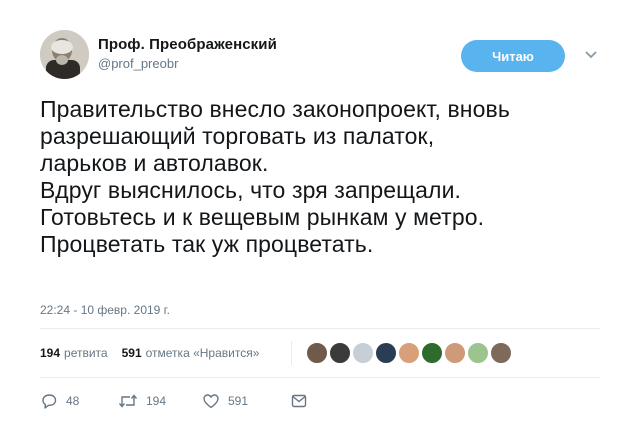  What do you see at coordinates (86, 353) in the screenshot?
I see `retweet-stat-label: ретвита` at bounding box center [86, 353].